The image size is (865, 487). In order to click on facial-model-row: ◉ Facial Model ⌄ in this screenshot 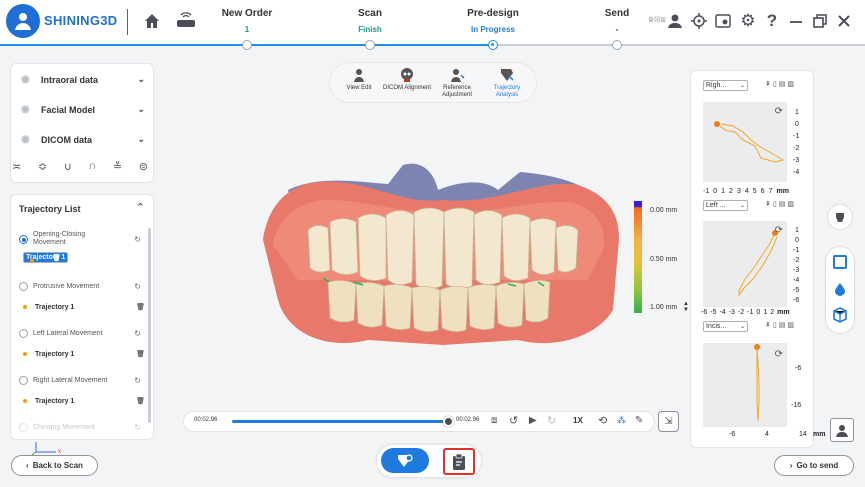, I will do `click(83, 109)`.